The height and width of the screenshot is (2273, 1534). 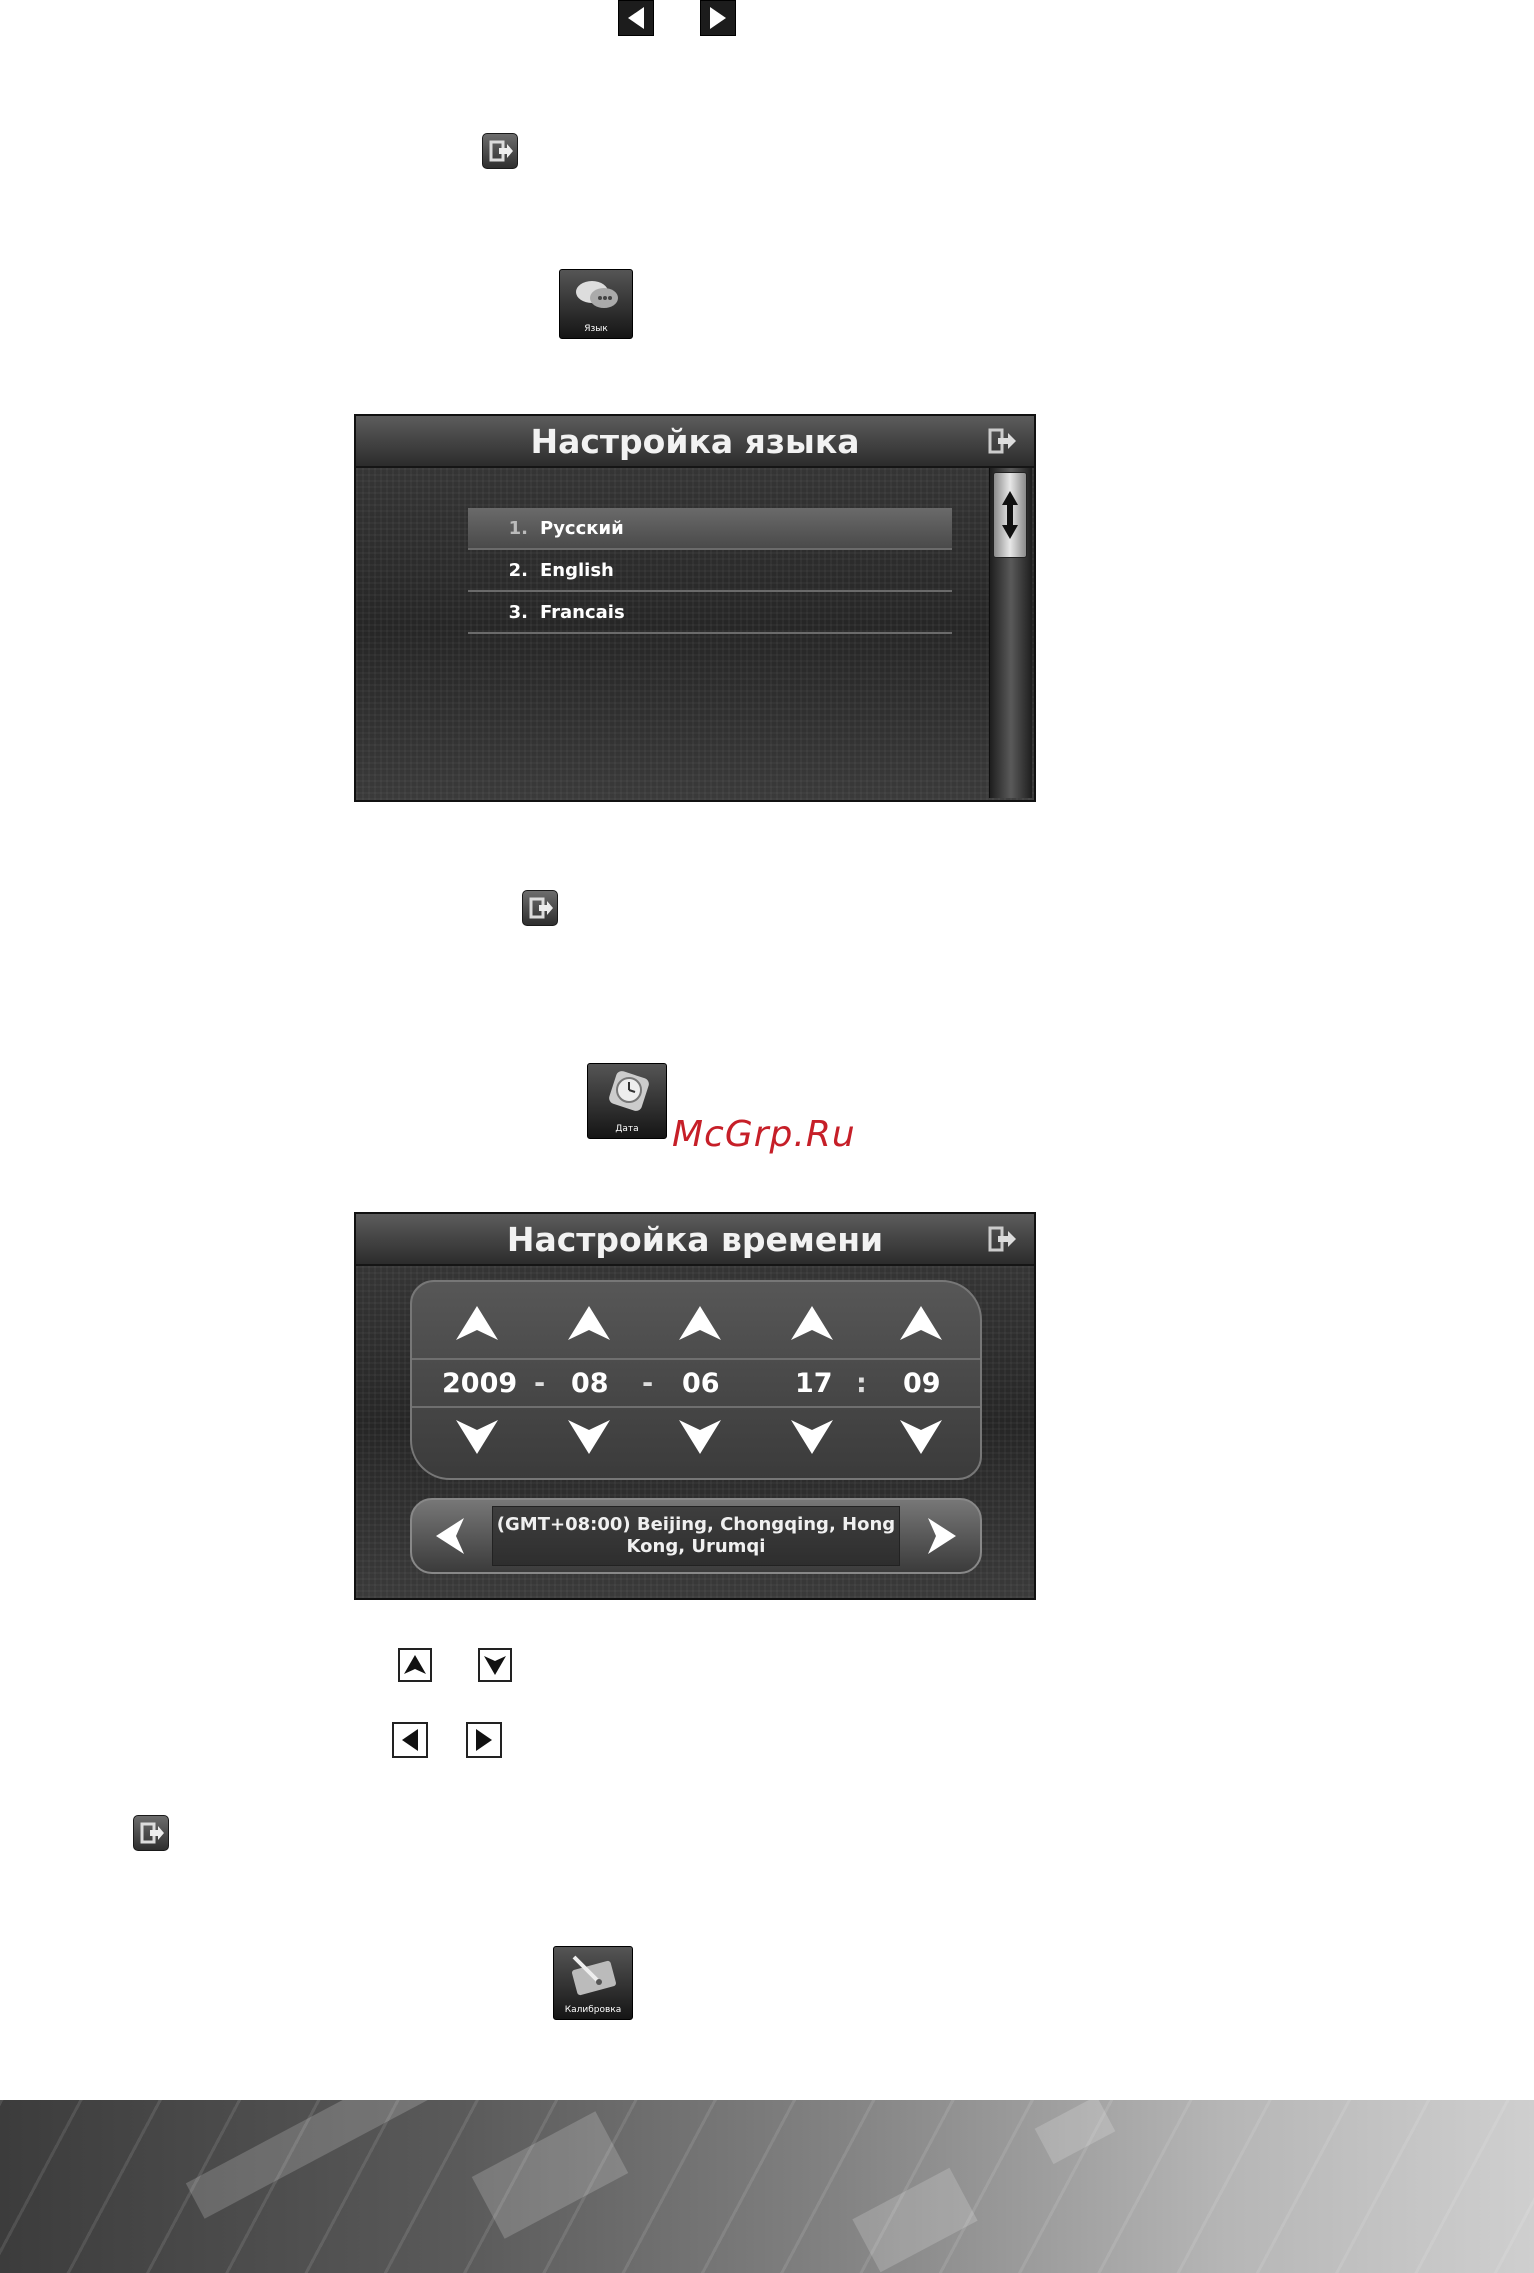 I want to click on day-down-arrow-icon, so click(x=700, y=1437).